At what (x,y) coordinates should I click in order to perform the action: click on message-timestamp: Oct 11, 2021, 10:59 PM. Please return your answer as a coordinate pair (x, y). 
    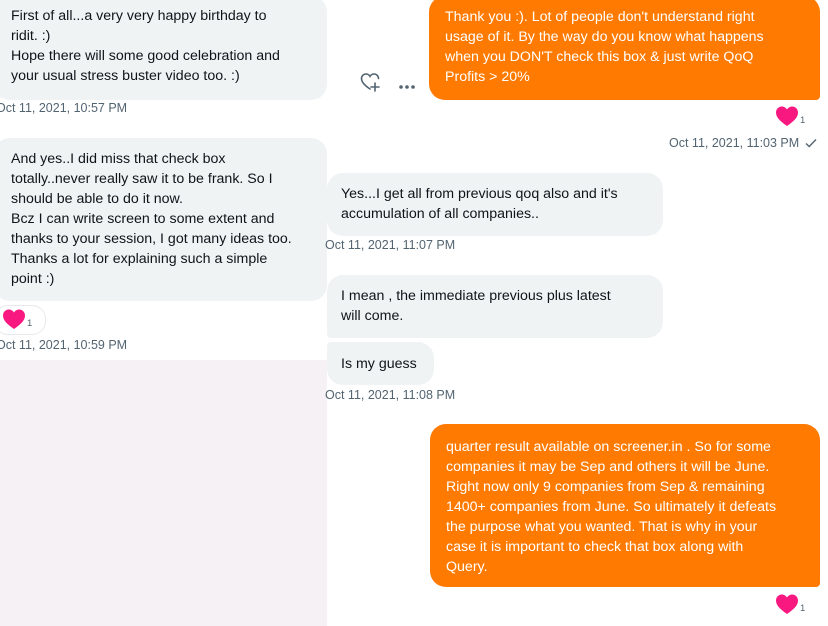
    Looking at the image, I should click on (64, 345).